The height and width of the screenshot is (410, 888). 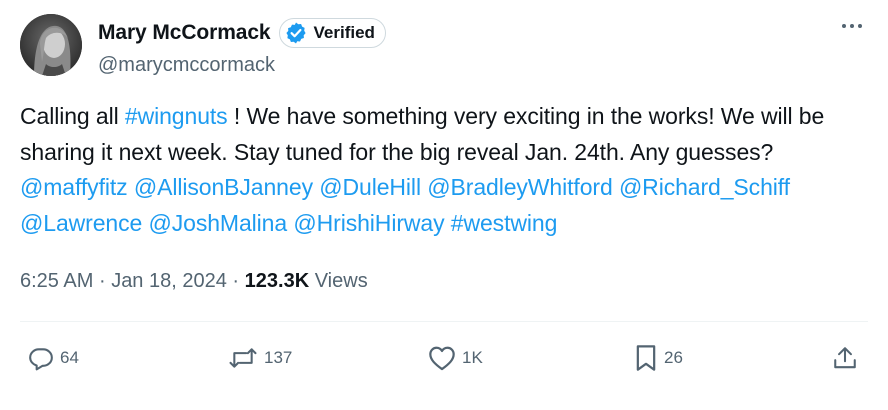 I want to click on repost-count: 137, so click(x=278, y=357).